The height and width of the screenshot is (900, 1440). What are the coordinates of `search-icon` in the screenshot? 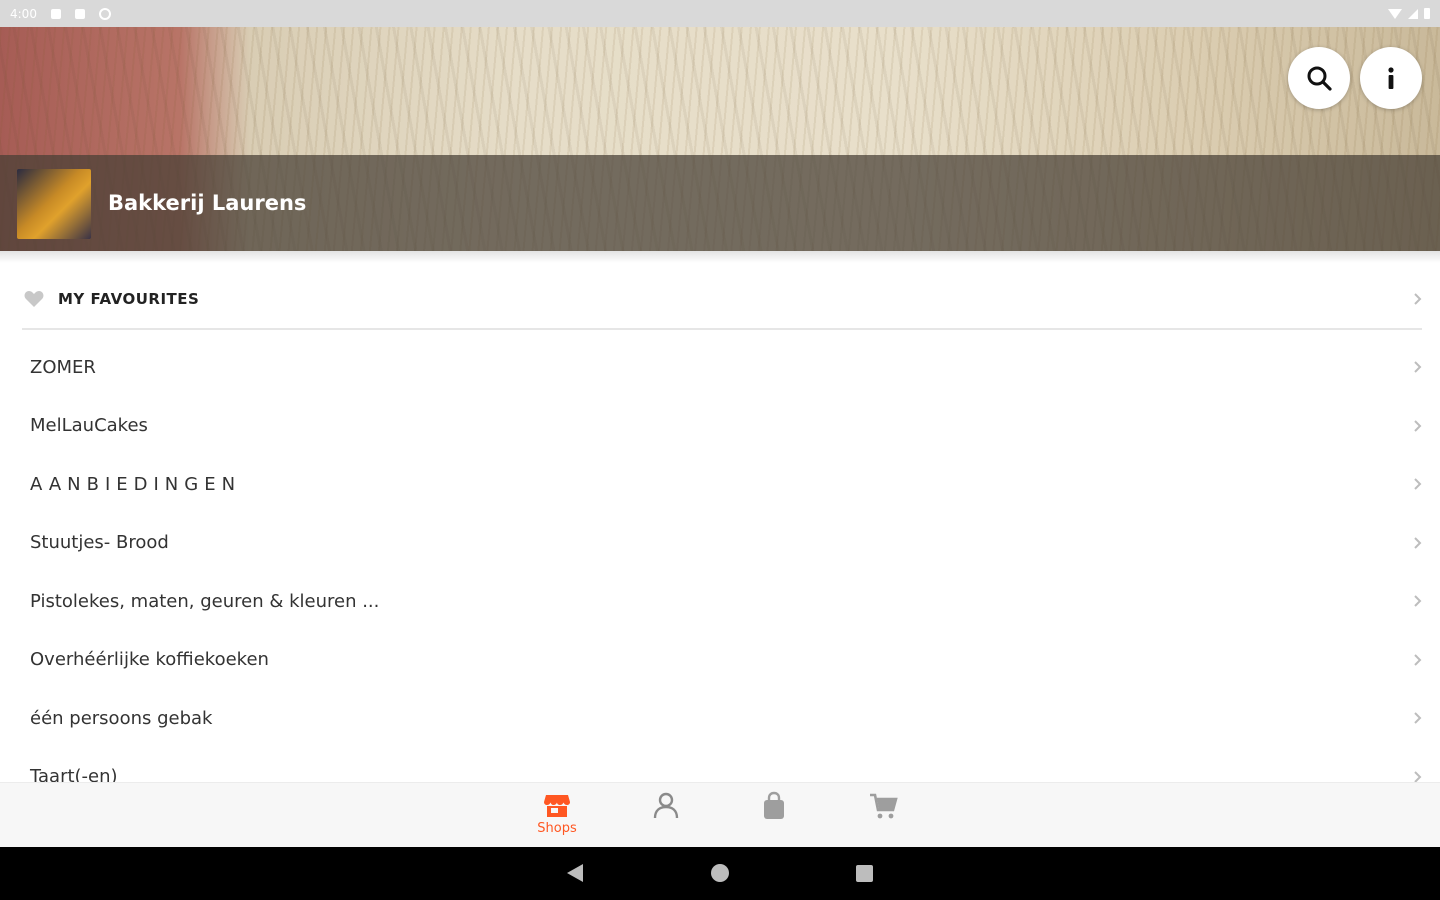 It's located at (1319, 78).